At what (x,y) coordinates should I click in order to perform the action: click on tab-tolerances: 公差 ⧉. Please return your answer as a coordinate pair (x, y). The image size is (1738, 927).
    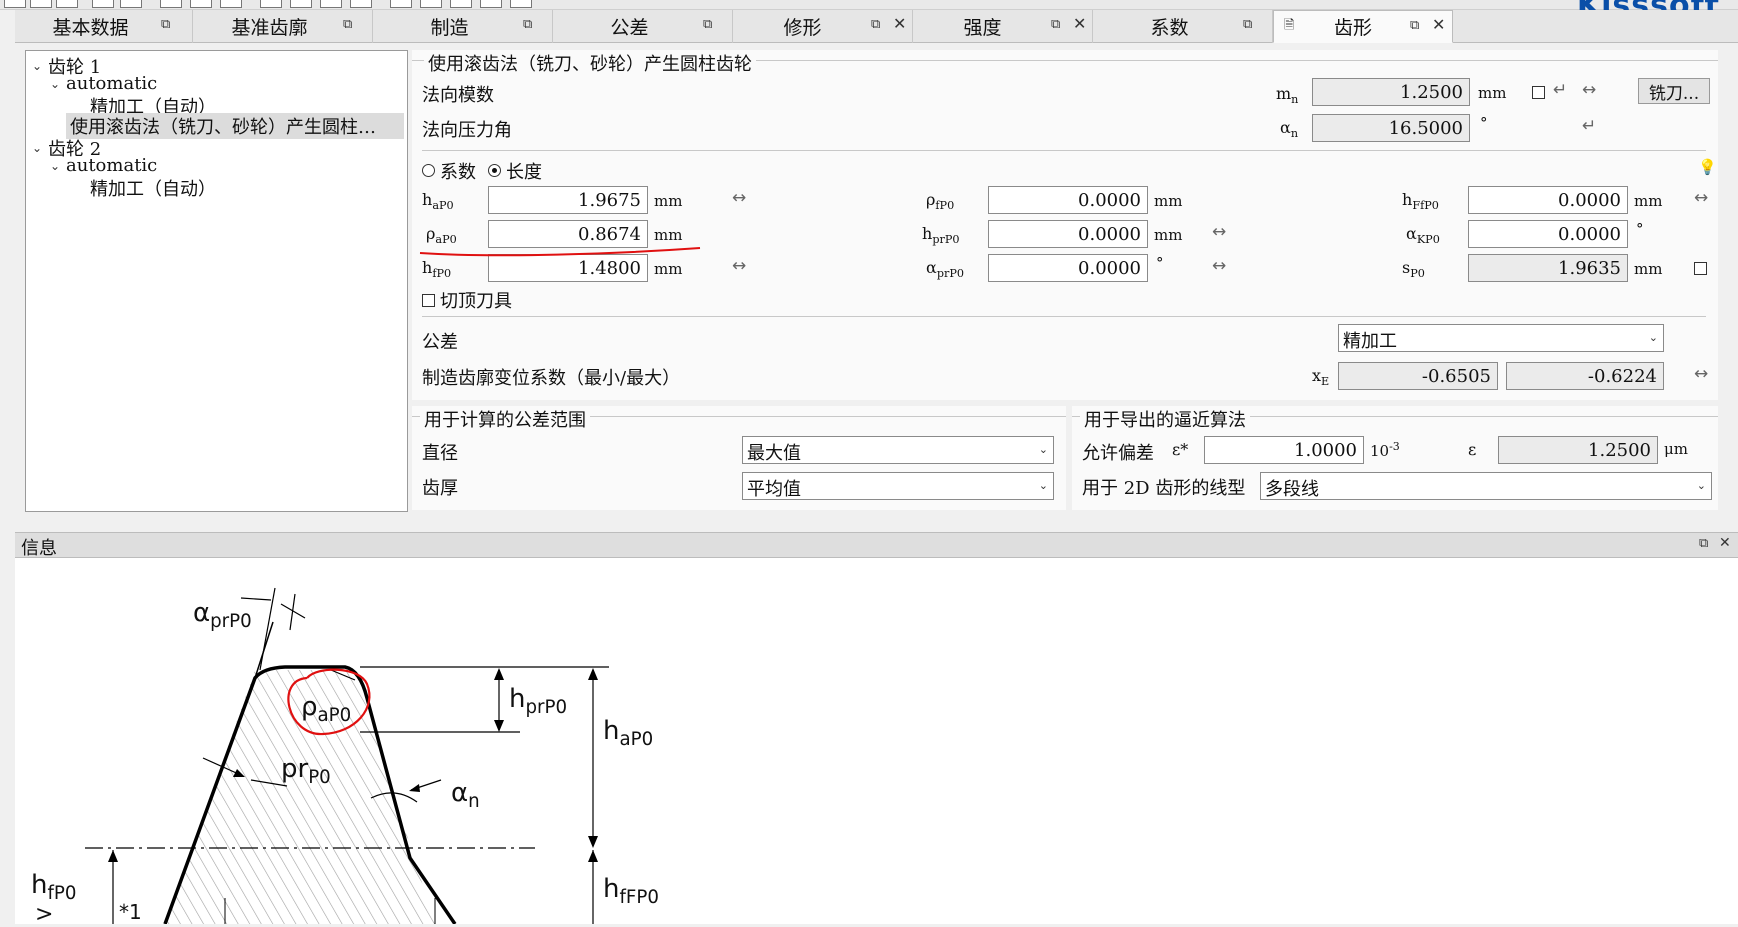
    Looking at the image, I should click on (643, 26).